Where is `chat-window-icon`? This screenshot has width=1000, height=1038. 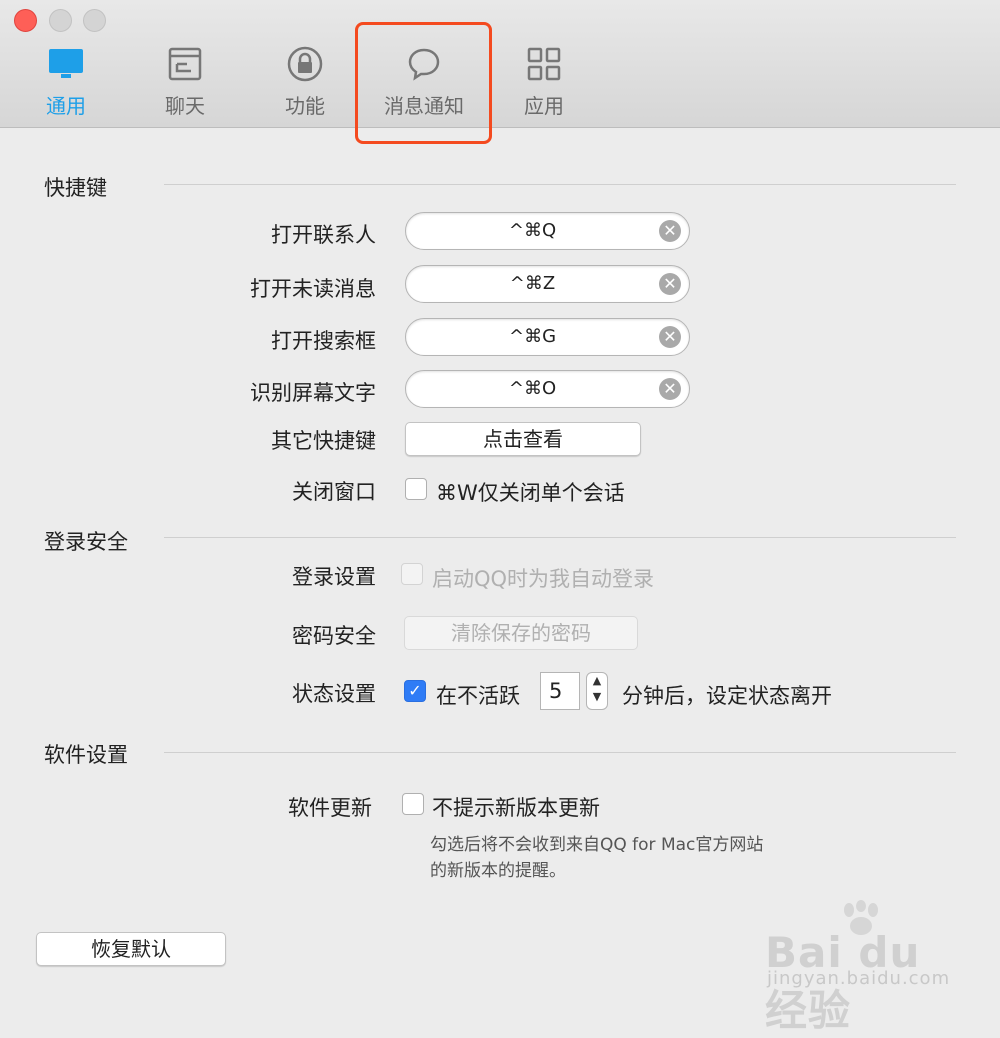
chat-window-icon is located at coordinates (185, 64).